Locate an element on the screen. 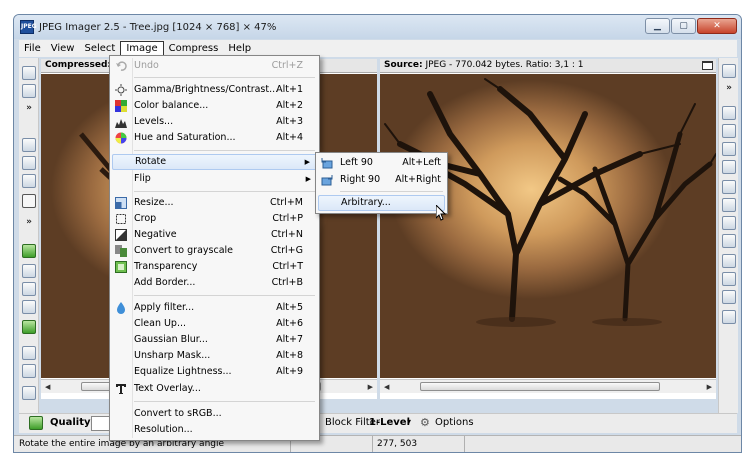 The image size is (750, 459). rotate-right-icon is located at coordinates (327, 180).